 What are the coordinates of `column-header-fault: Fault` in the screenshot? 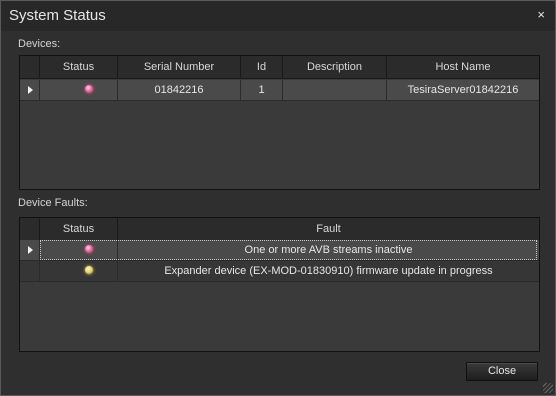 It's located at (328, 229).